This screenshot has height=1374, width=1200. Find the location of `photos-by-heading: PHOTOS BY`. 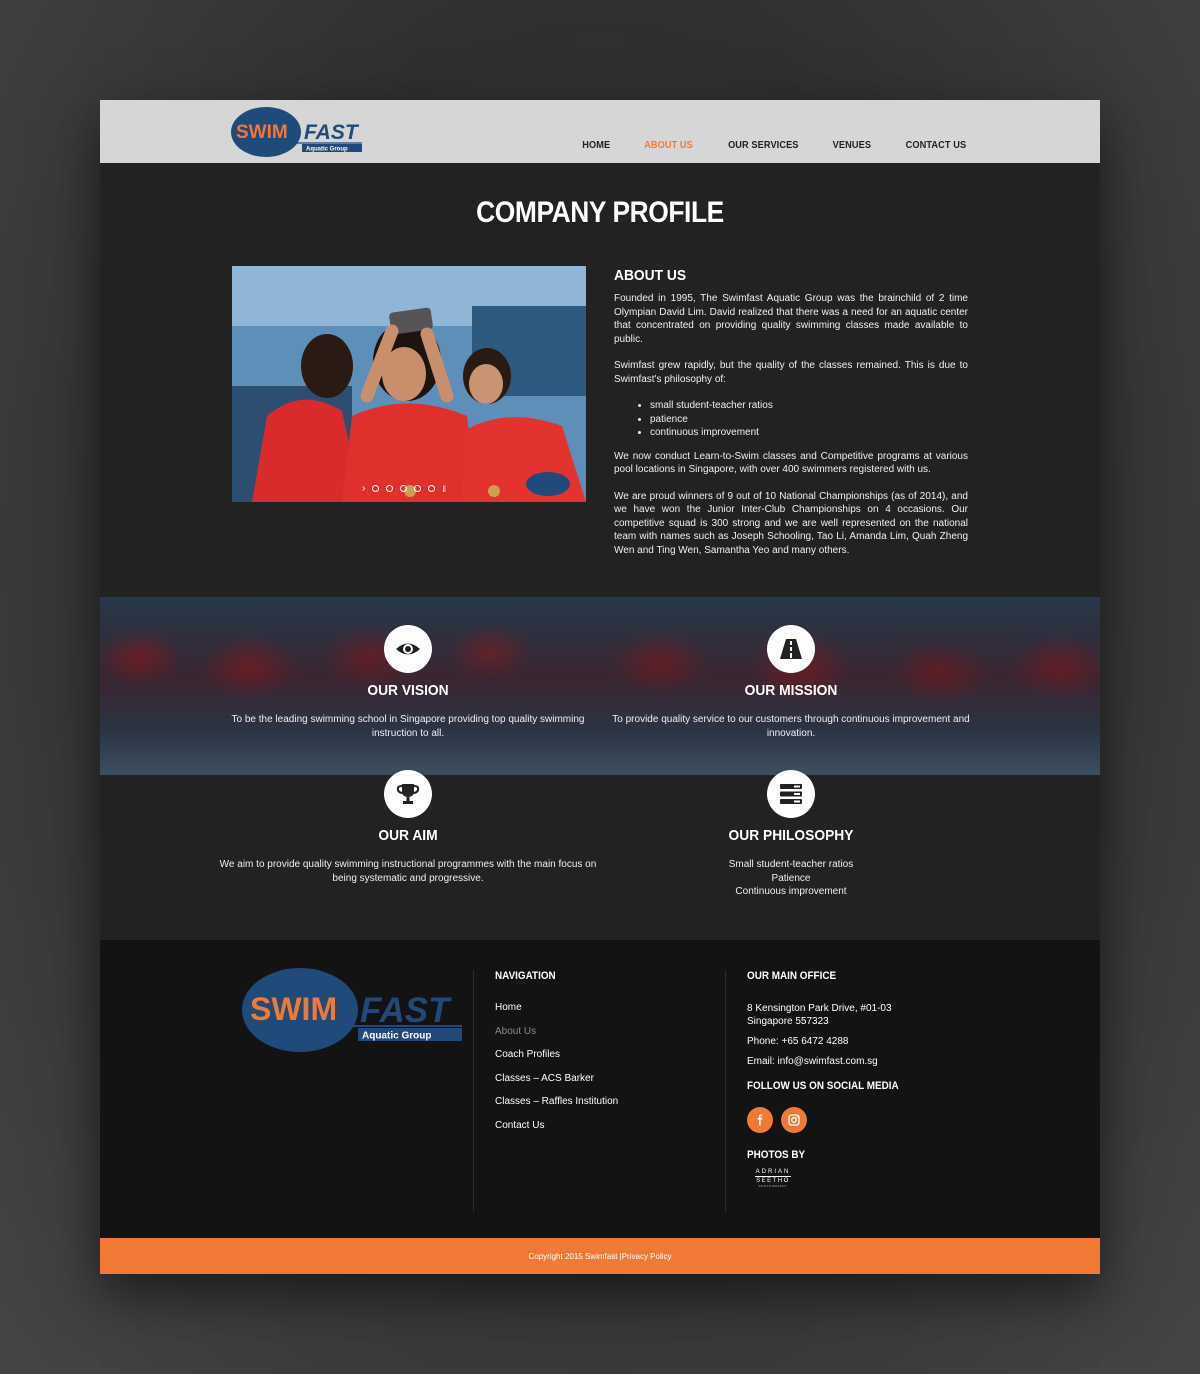

photos-by-heading: PHOTOS BY is located at coordinates (776, 1155).